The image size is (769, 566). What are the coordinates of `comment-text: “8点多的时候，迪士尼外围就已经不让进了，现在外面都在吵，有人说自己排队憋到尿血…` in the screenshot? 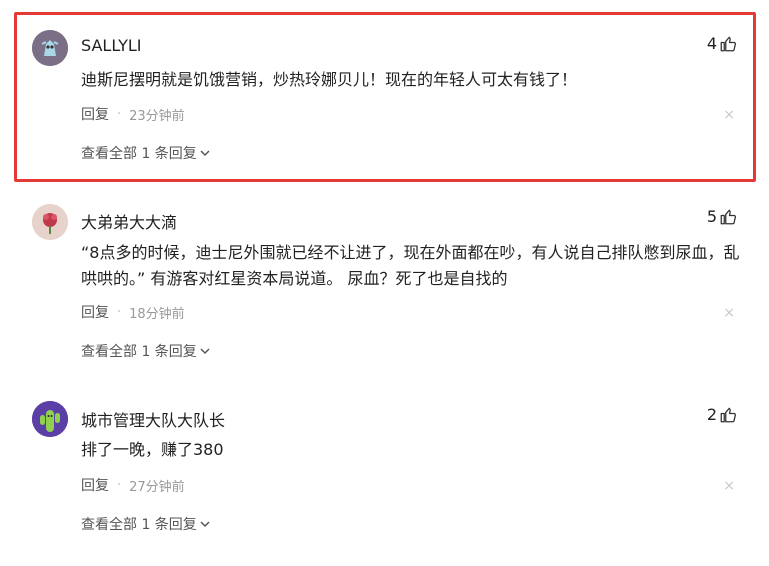 It's located at (410, 265).